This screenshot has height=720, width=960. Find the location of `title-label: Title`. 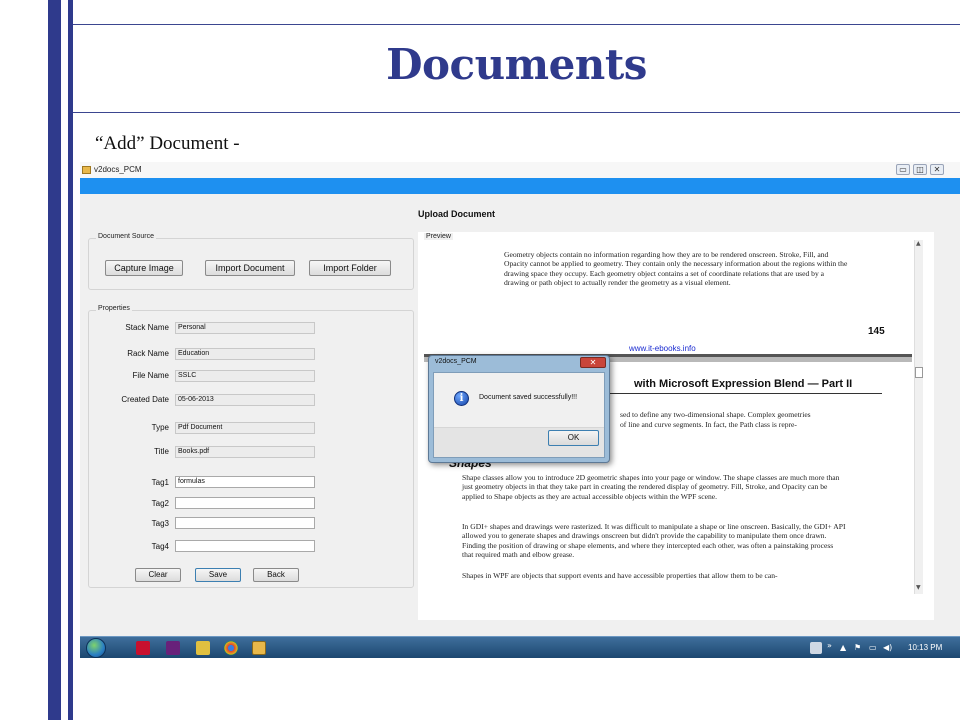

title-label: Title is located at coordinates (161, 451).